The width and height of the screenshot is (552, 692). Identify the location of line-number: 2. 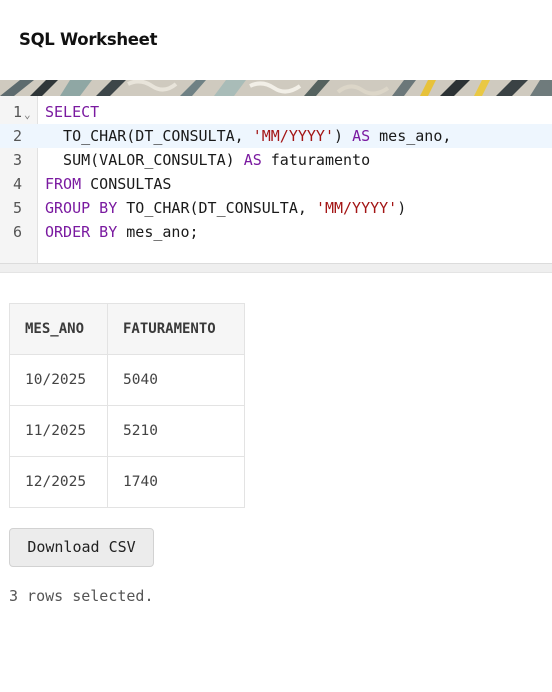
(17, 136).